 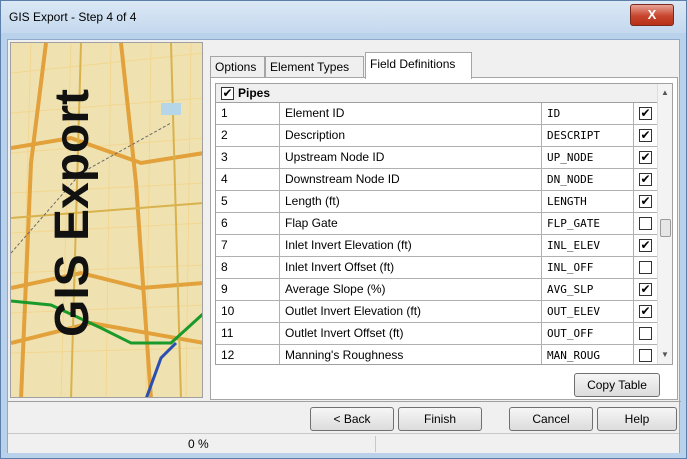 What do you see at coordinates (248, 135) in the screenshot?
I see `row-number: 2` at bounding box center [248, 135].